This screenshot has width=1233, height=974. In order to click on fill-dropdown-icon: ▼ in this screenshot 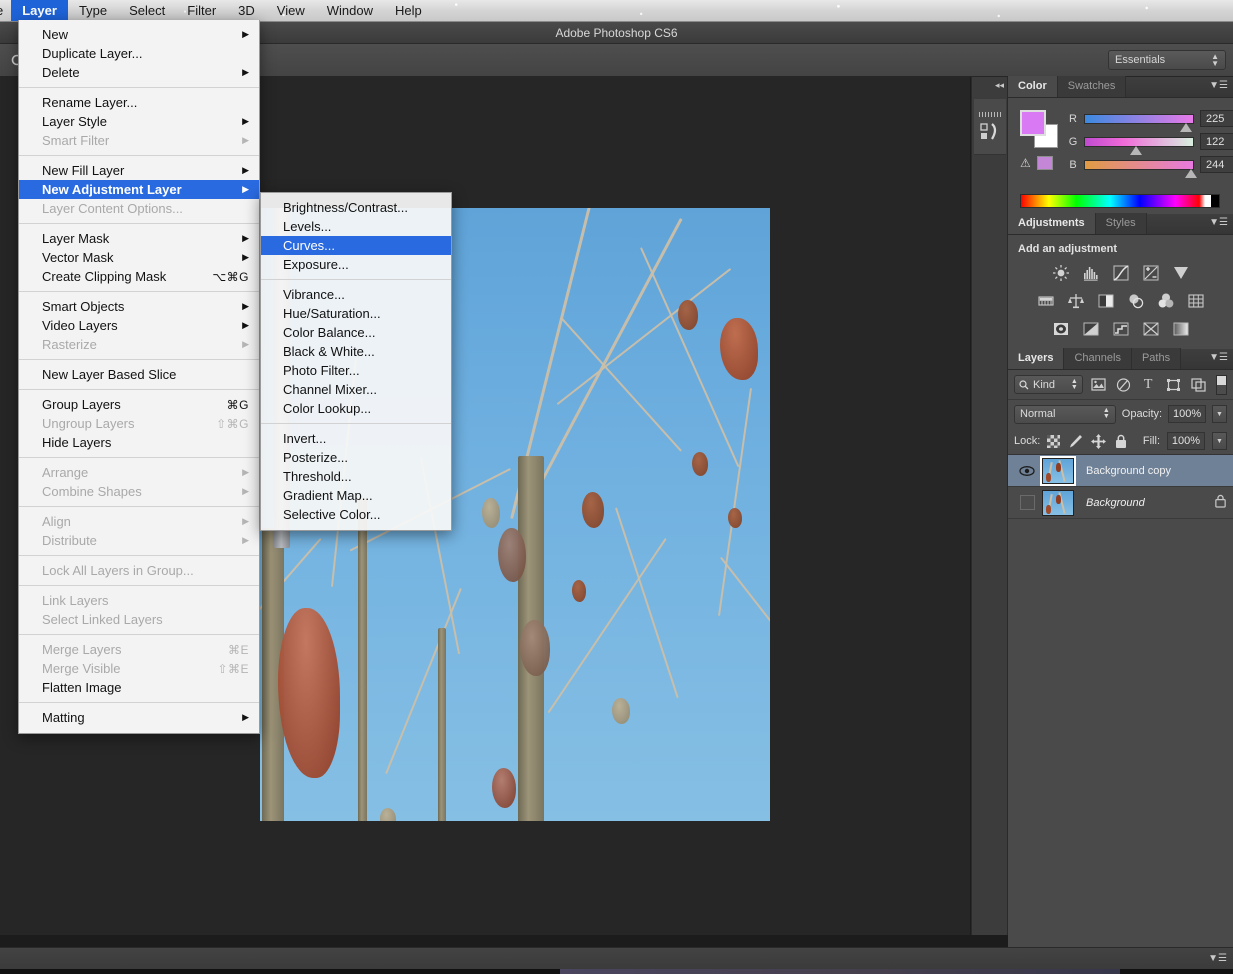, I will do `click(1219, 441)`.